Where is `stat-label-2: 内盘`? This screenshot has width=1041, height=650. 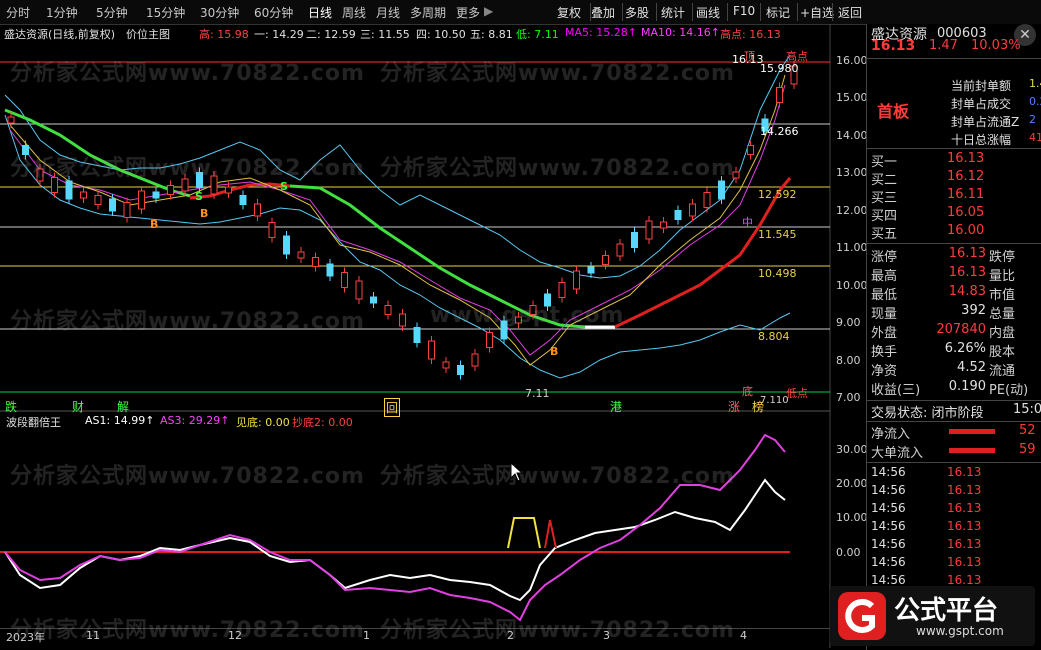
stat-label-2: 内盘 is located at coordinates (1002, 333).